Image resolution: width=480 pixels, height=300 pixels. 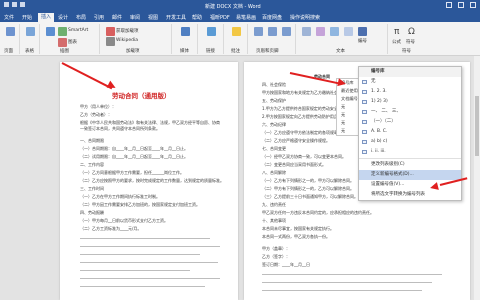 What do you see at coordinates (62, 31) in the screenshot?
I see `smartart-icon` at bounding box center [62, 31].